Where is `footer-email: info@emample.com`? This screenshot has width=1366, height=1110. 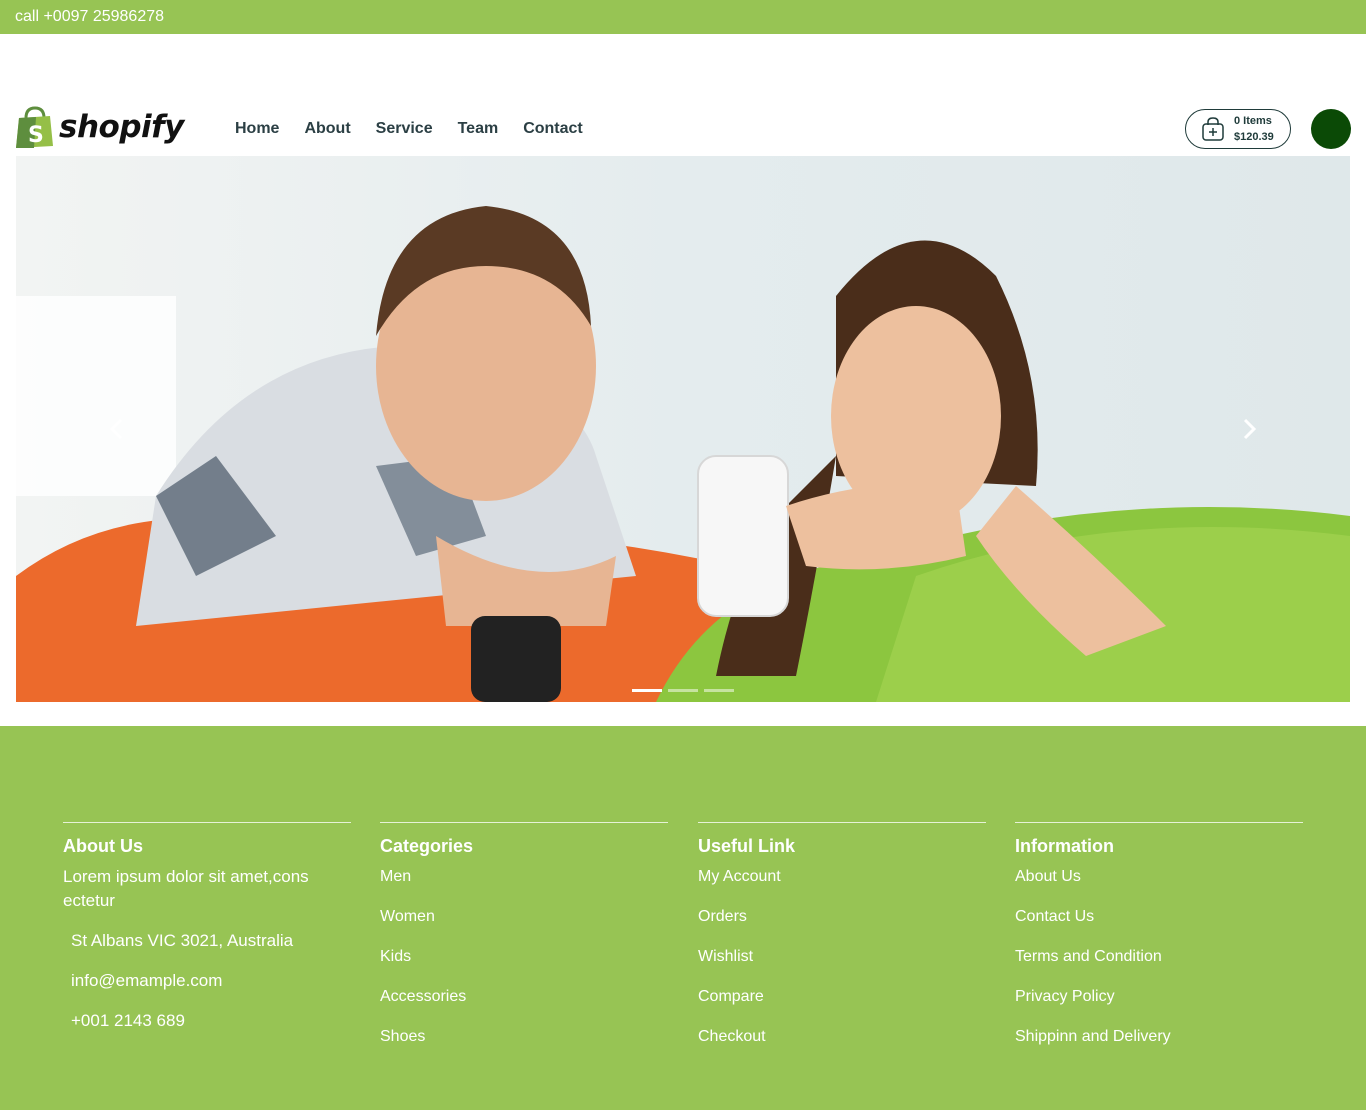
footer-email: info@emample.com is located at coordinates (207, 981).